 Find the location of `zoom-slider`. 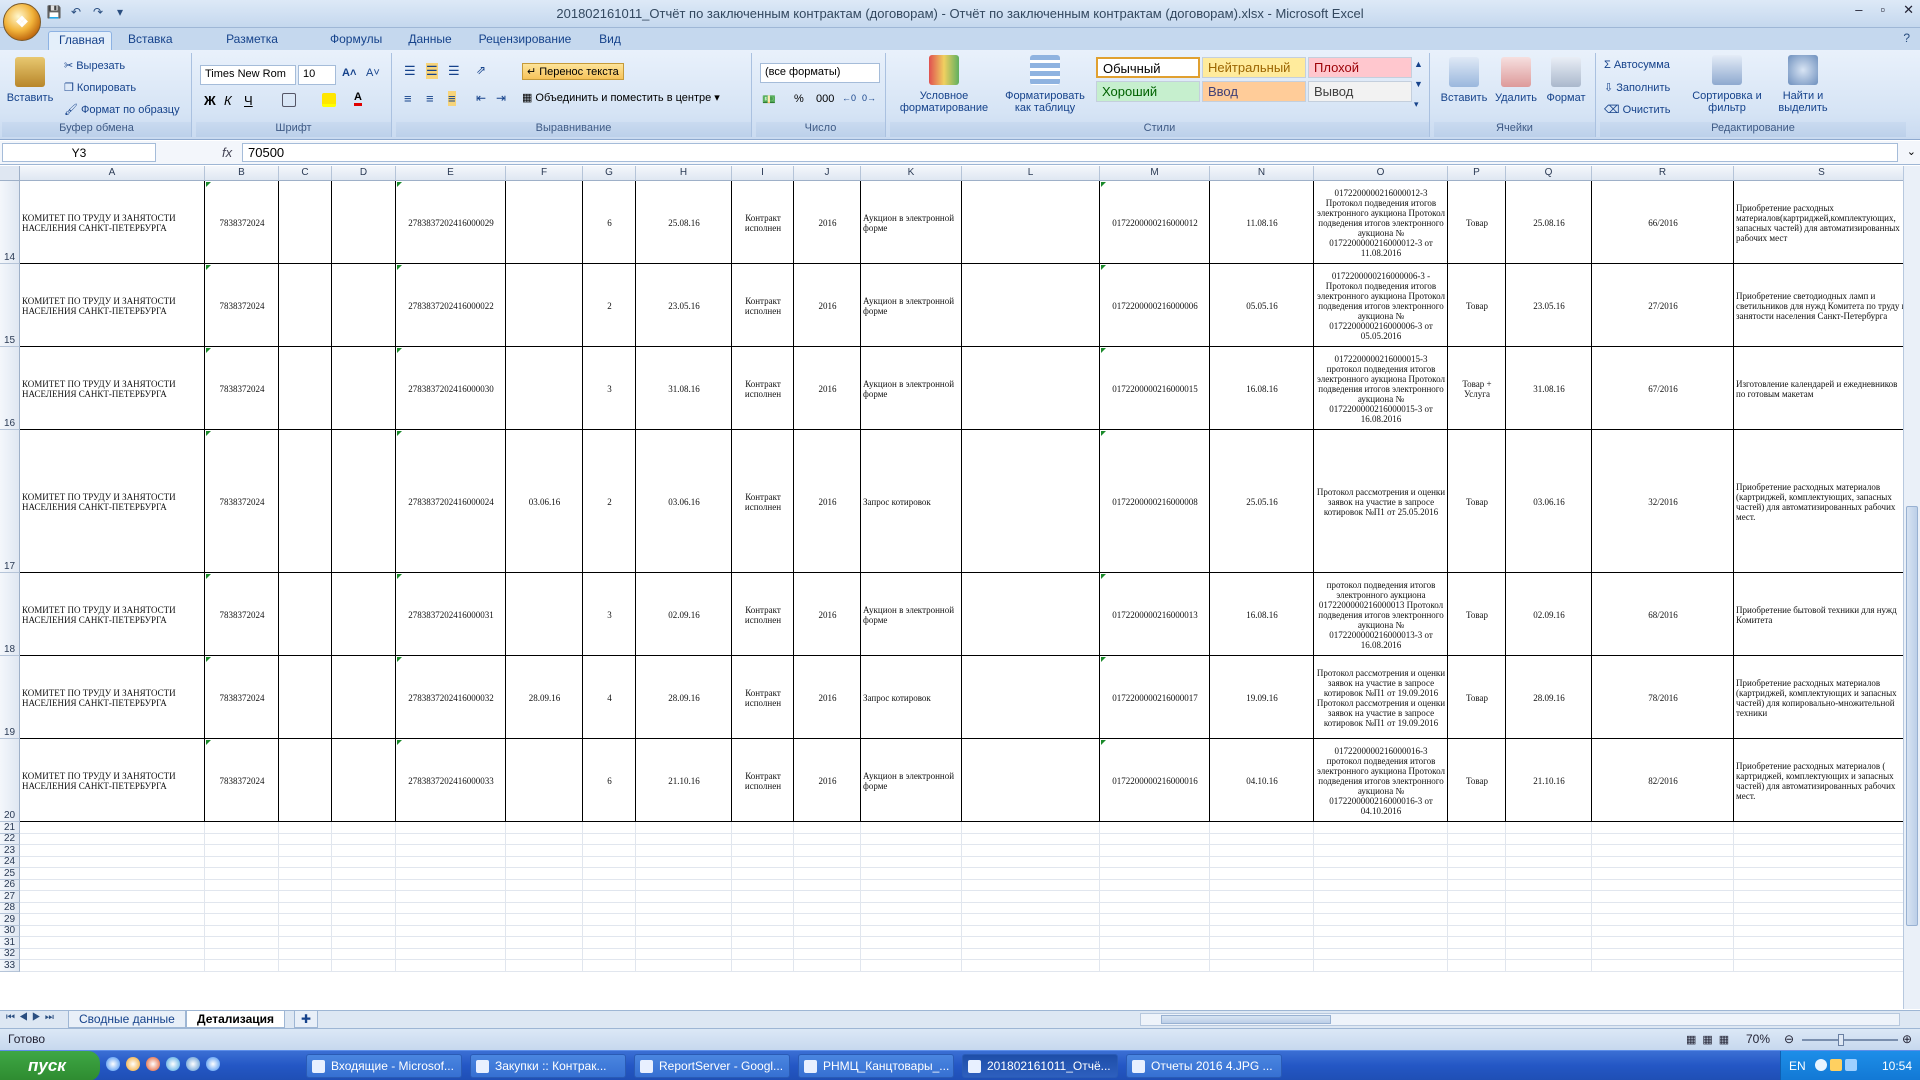

zoom-slider is located at coordinates (1850, 1040).